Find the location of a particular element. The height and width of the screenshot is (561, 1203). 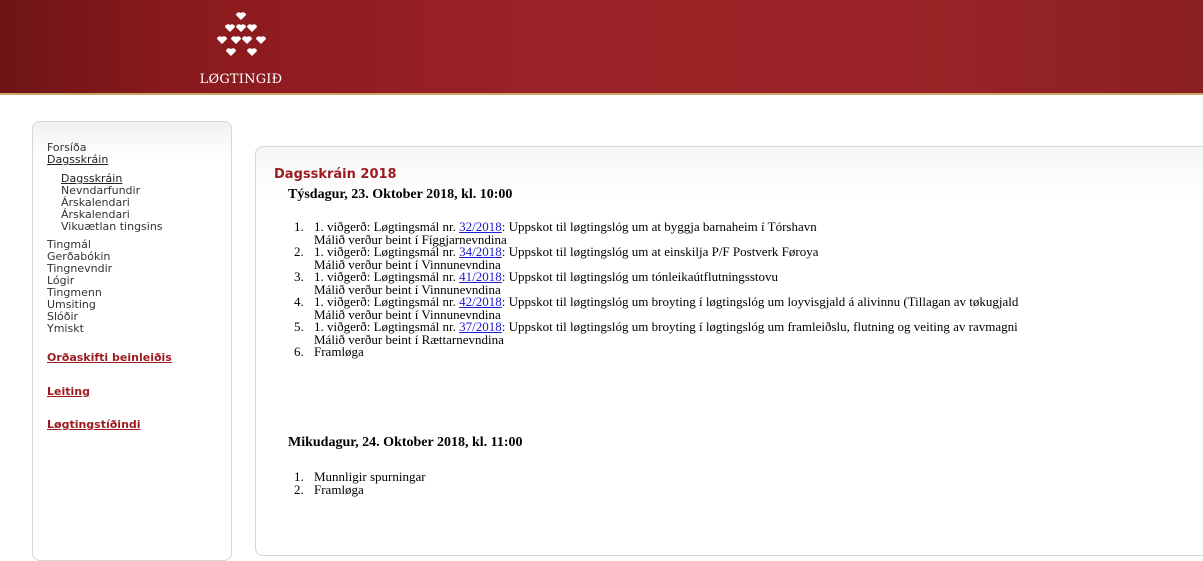

agenda-item: 2. Framløga is located at coordinates (360, 489).